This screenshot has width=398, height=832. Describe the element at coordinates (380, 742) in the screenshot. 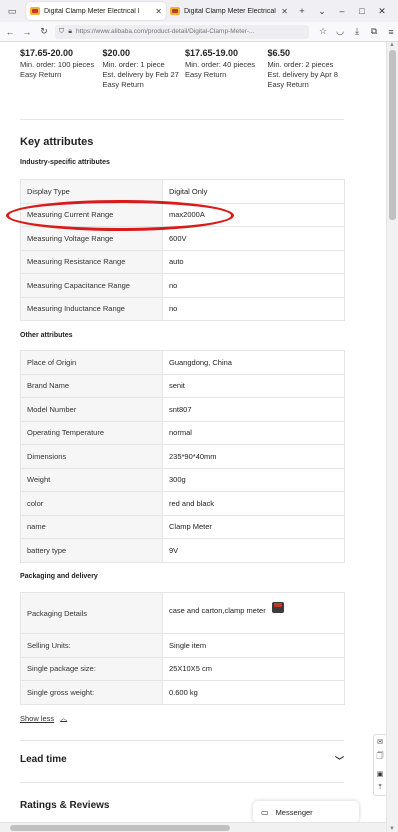

I see `mail-icon: ✉` at that location.